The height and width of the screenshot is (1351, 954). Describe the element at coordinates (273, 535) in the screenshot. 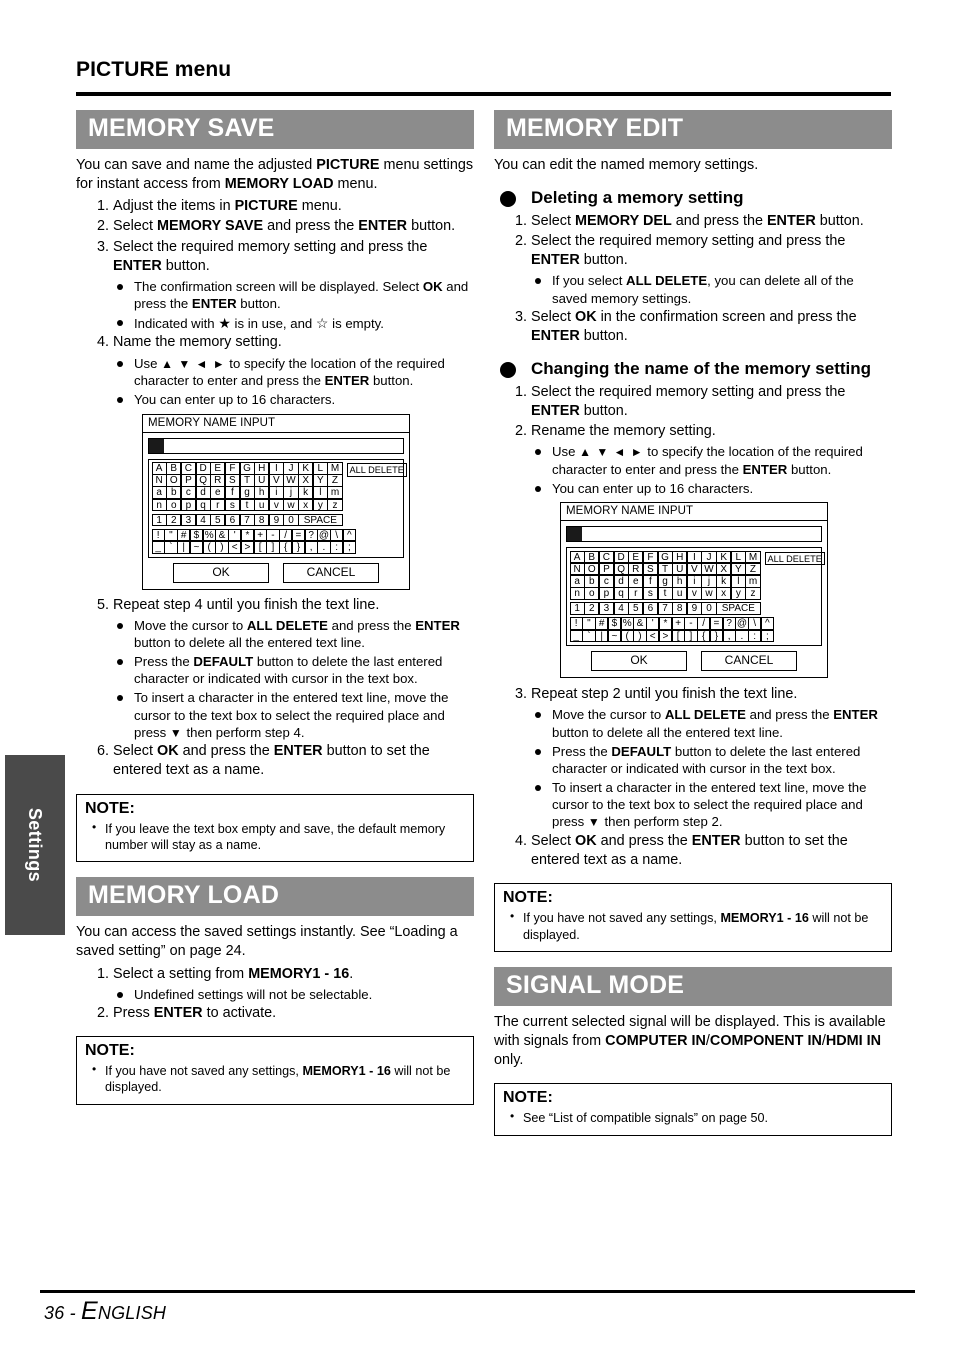

I see `character-key: -` at that location.